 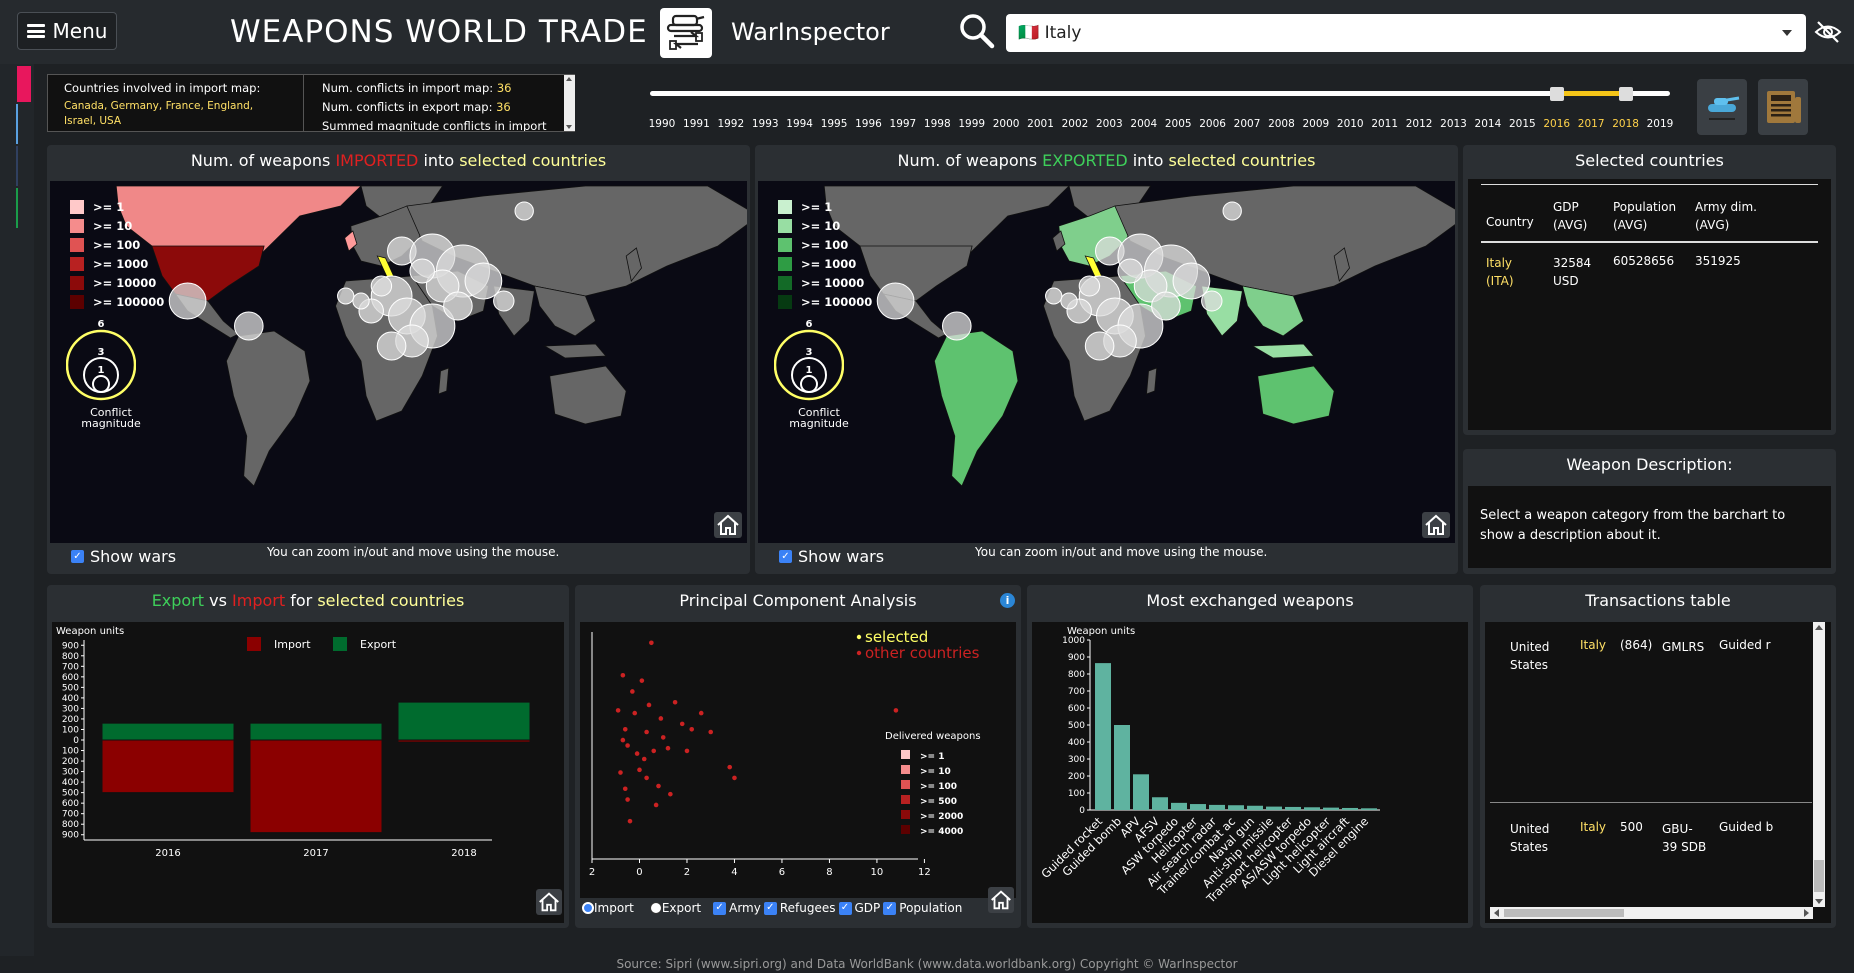 What do you see at coordinates (809, 370) in the screenshot?
I see `conflict-size-label: 1` at bounding box center [809, 370].